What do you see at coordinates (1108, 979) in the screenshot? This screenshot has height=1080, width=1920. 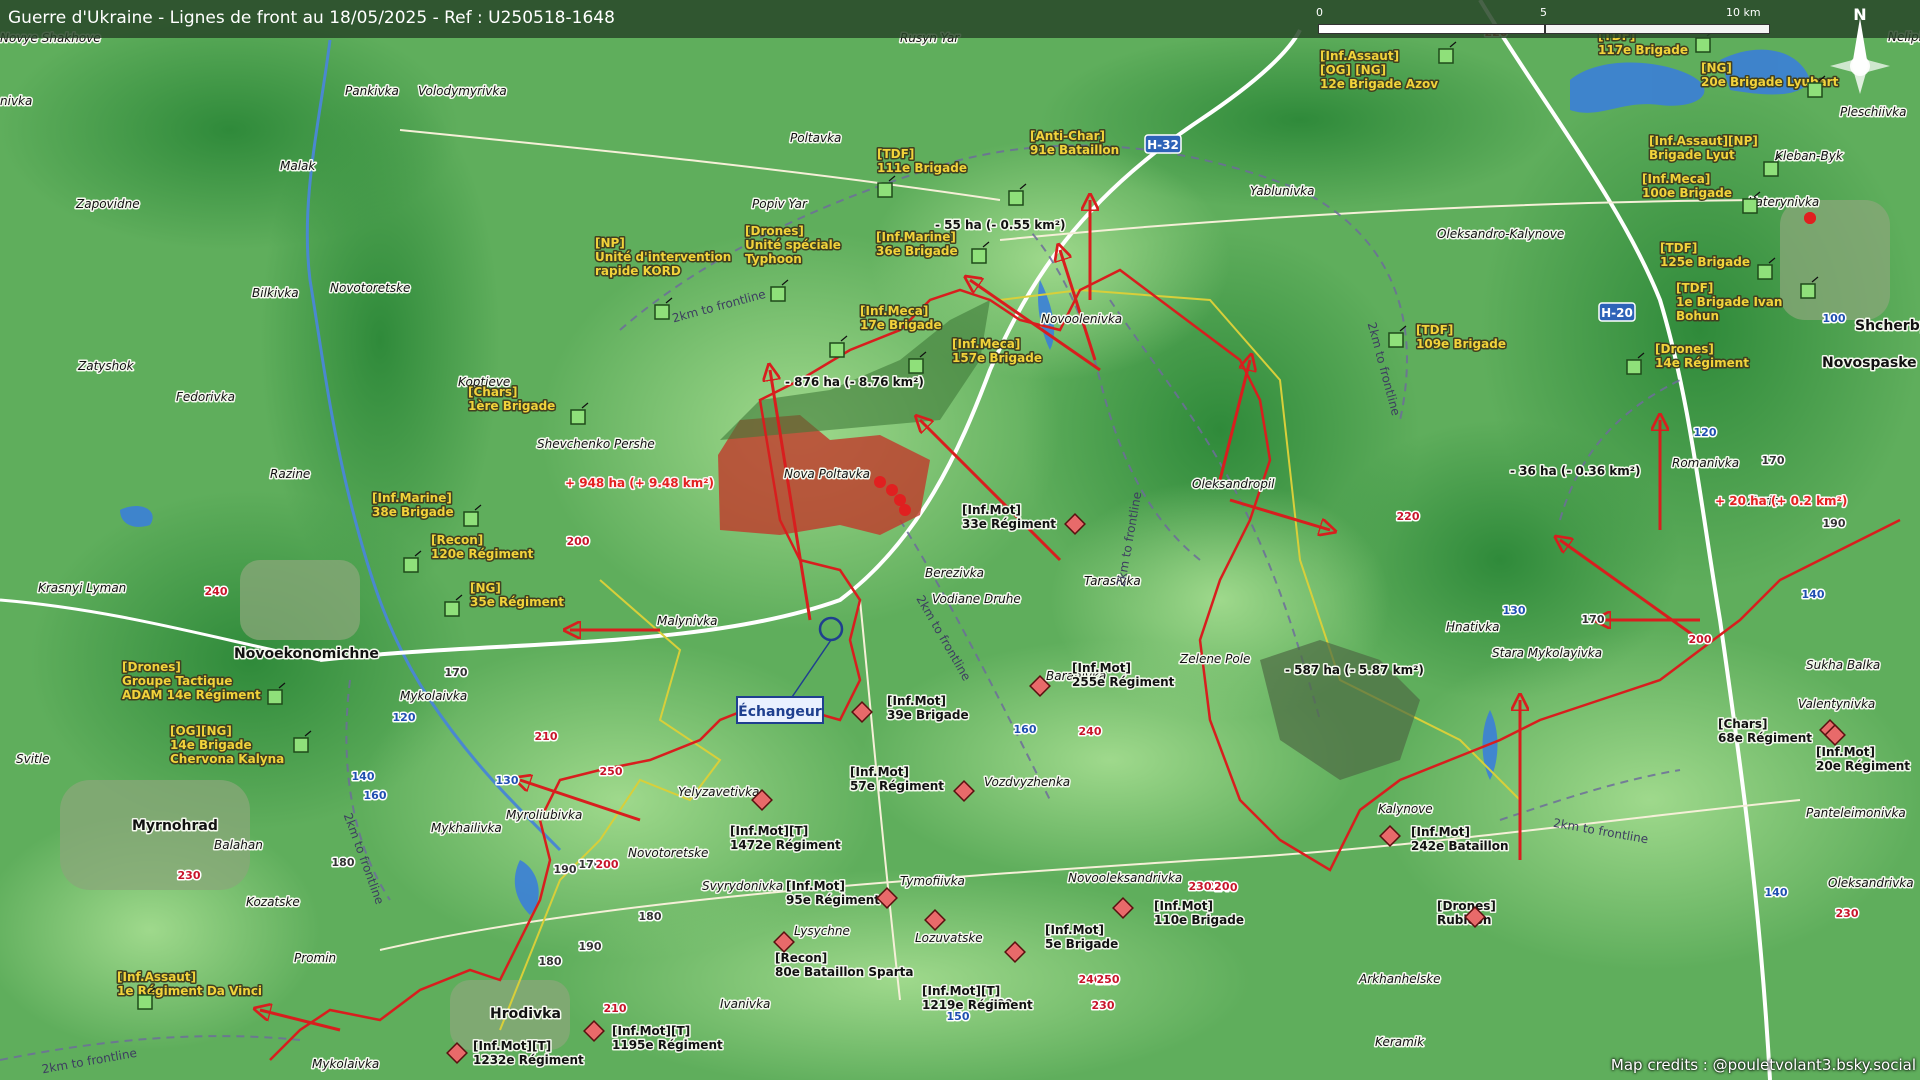 I see `elevation-label: 250` at bounding box center [1108, 979].